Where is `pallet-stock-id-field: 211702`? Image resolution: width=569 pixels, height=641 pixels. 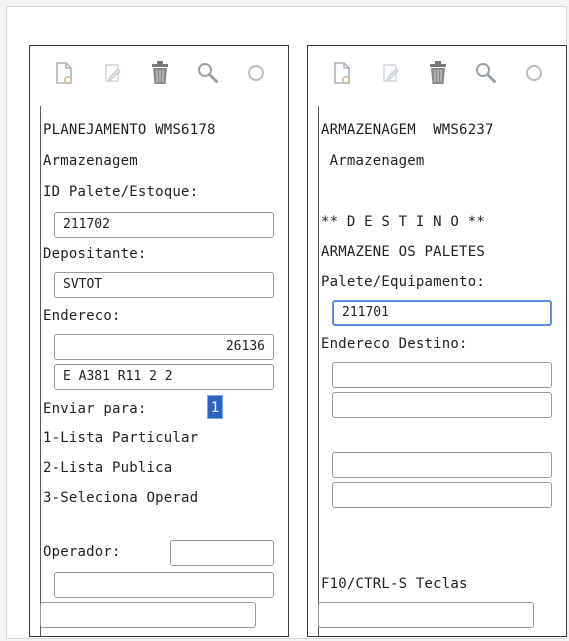 pallet-stock-id-field: 211702 is located at coordinates (164, 225).